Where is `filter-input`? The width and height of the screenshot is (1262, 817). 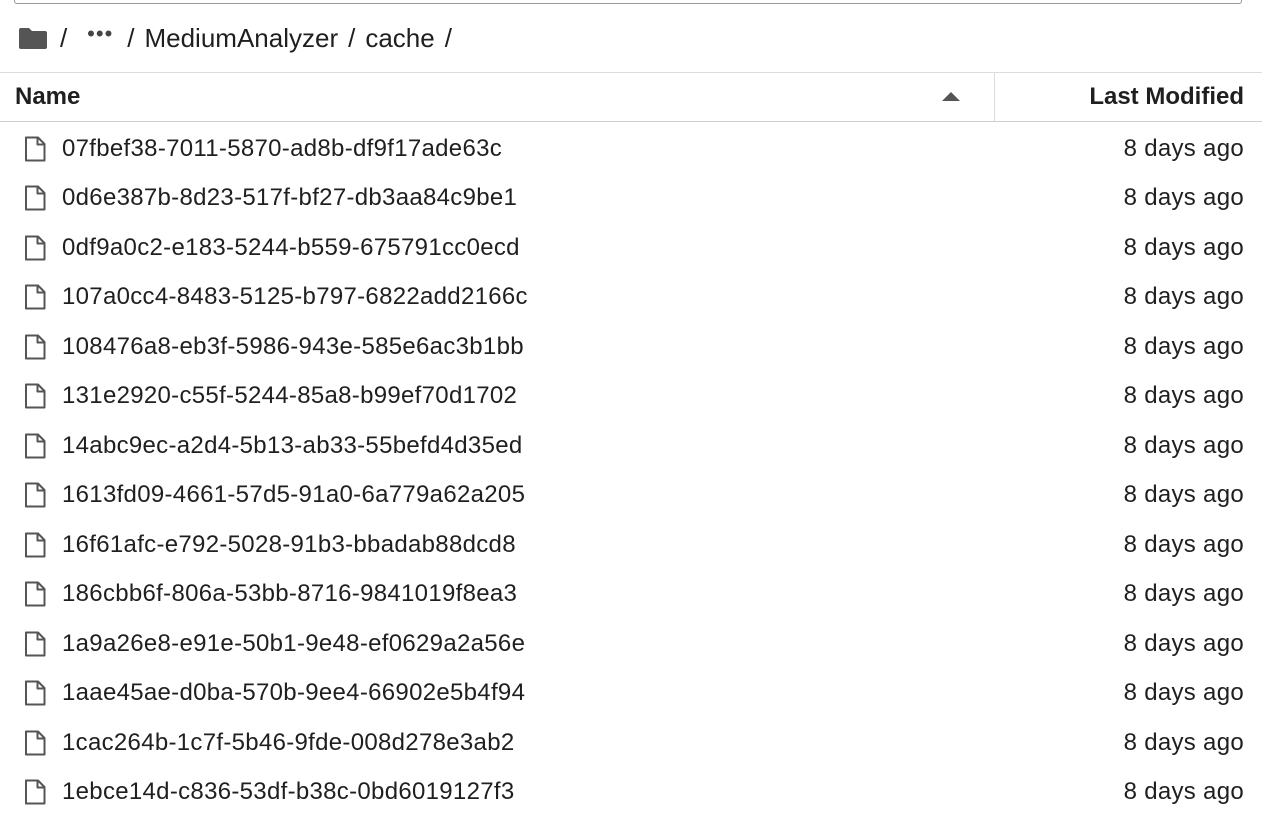
filter-input is located at coordinates (628, 2).